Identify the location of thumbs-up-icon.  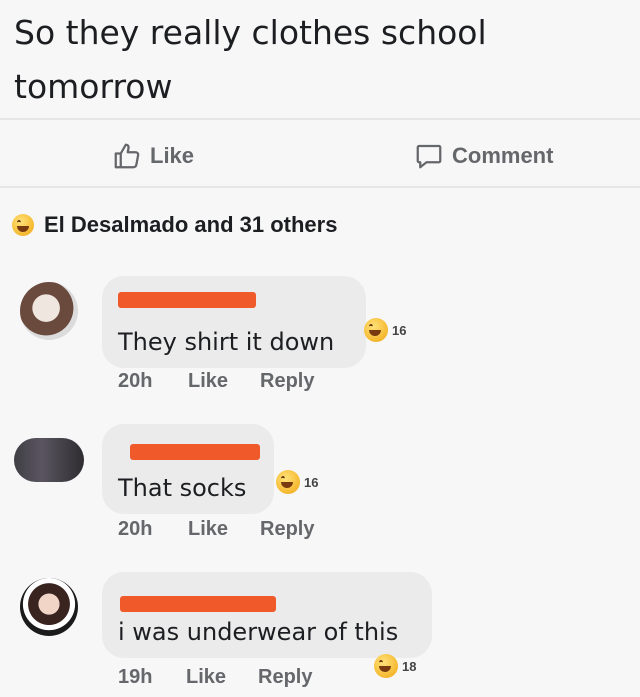
(127, 156).